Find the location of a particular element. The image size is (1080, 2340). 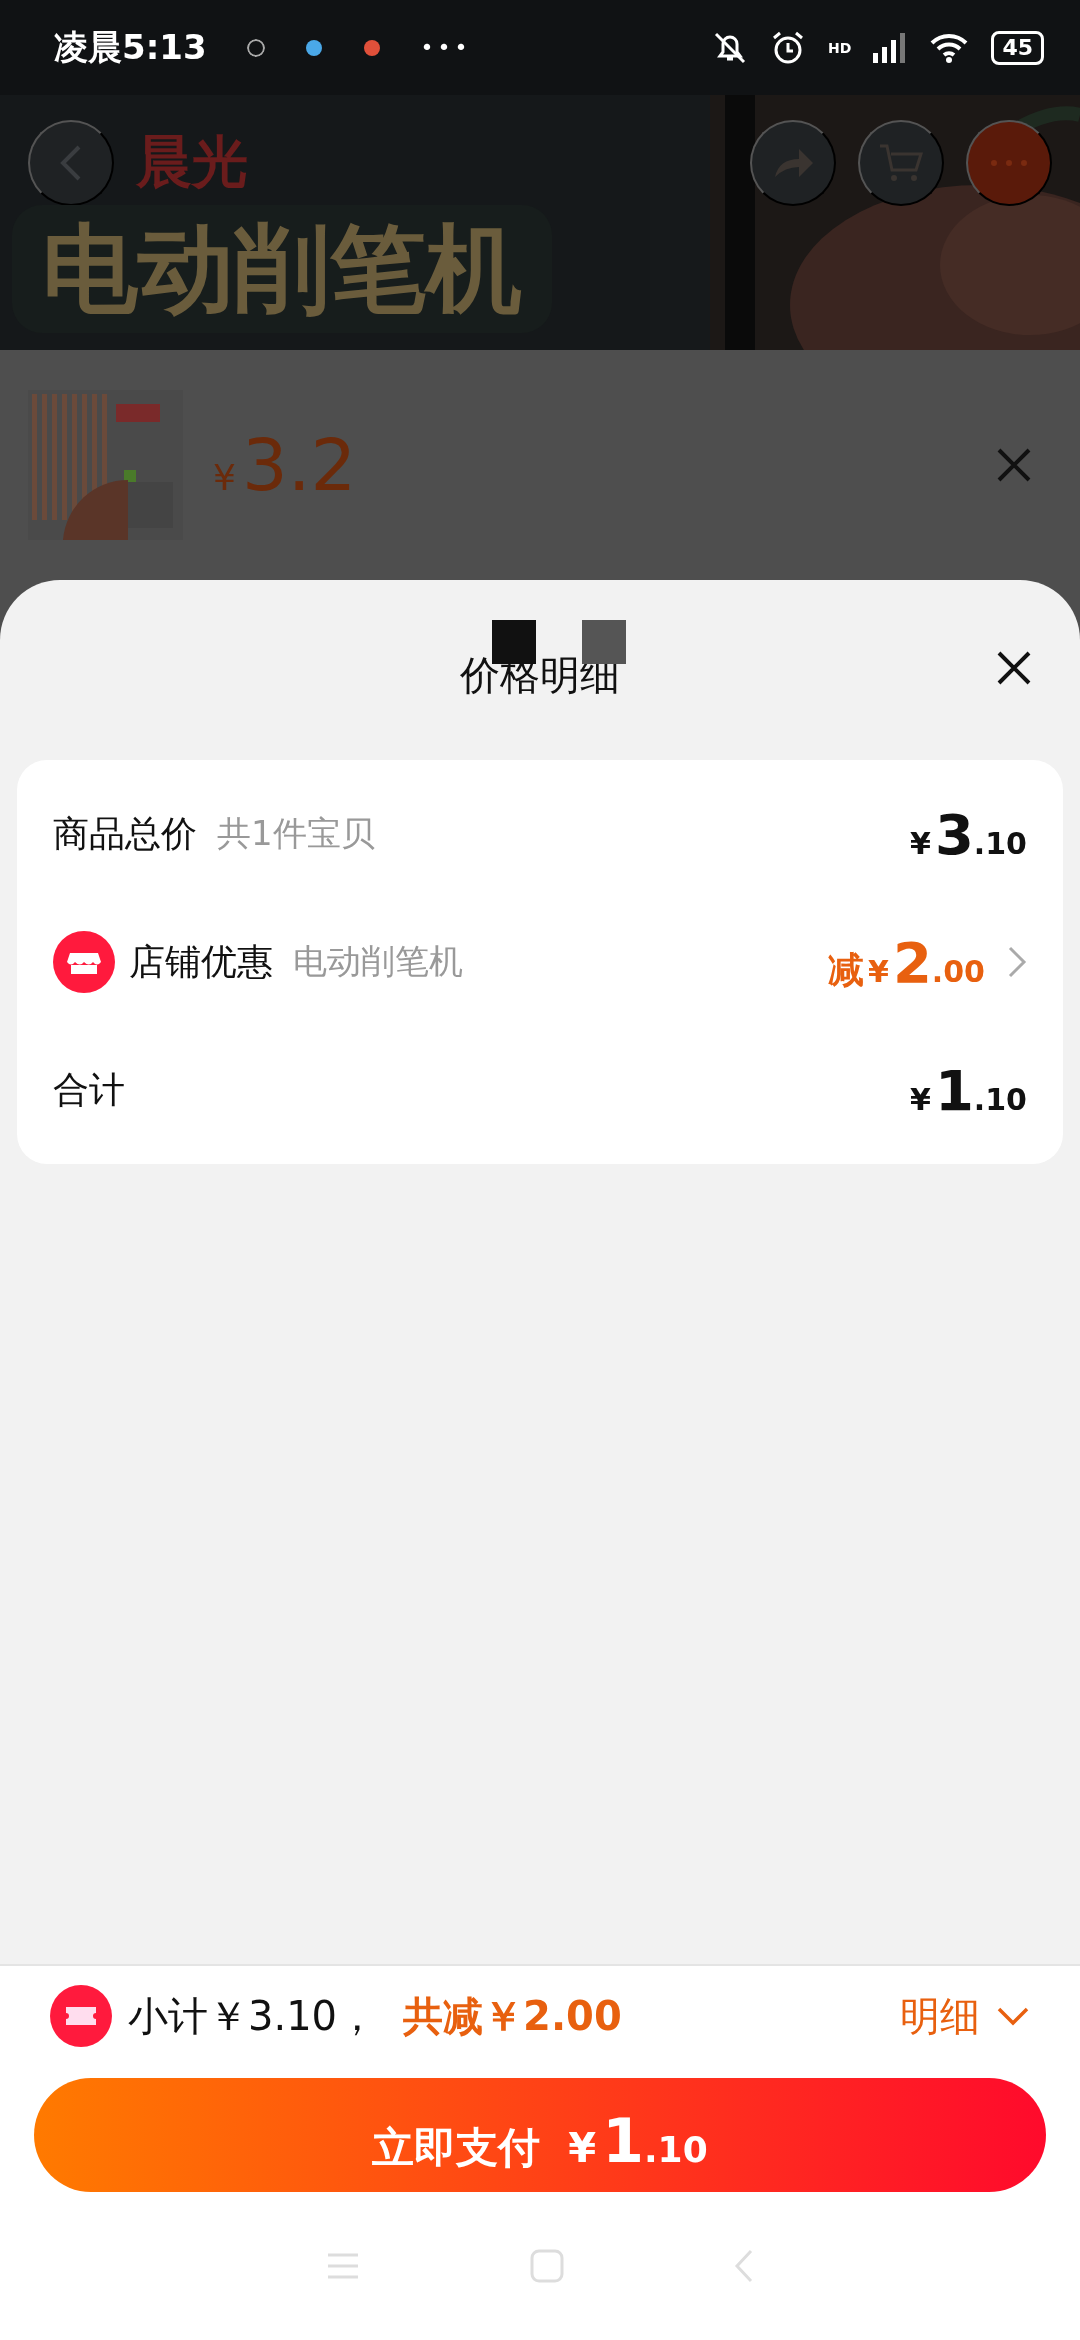

product-price: ¥3.2 is located at coordinates (285, 465).